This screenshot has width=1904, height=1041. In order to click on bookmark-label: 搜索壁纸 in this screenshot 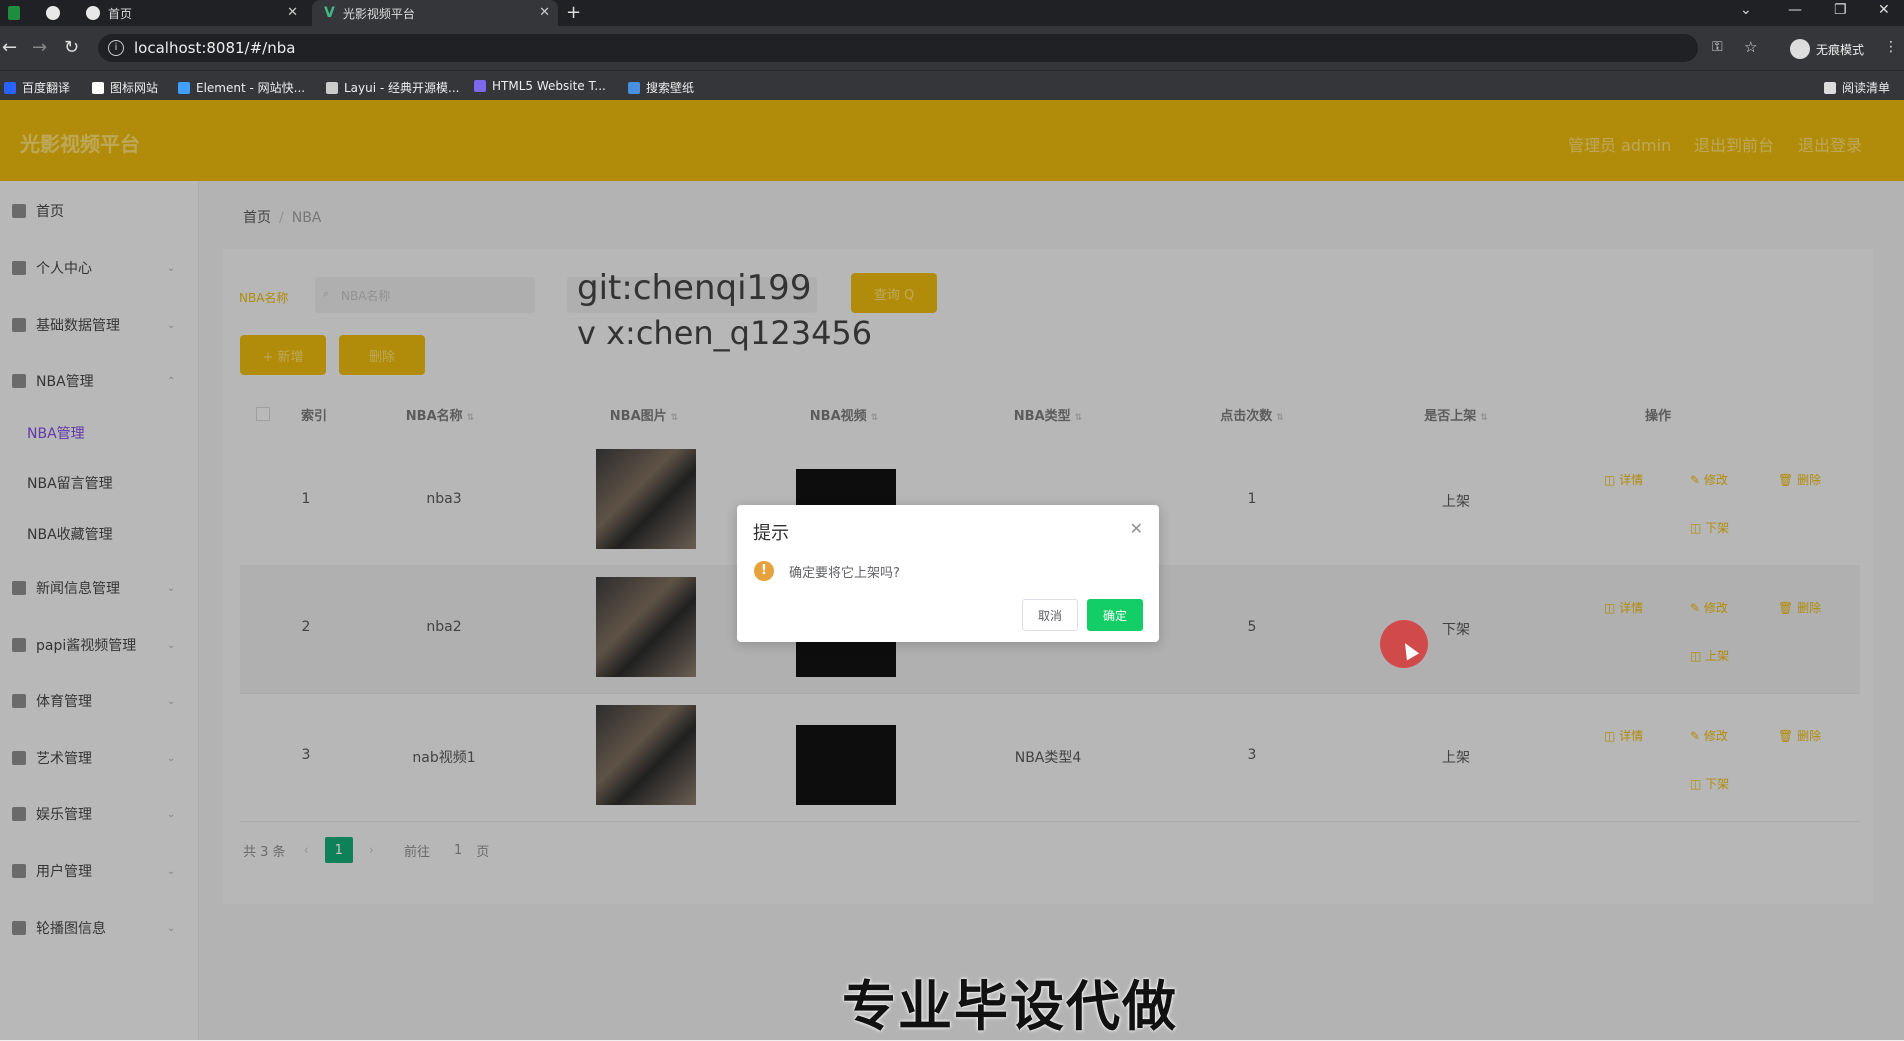, I will do `click(670, 88)`.